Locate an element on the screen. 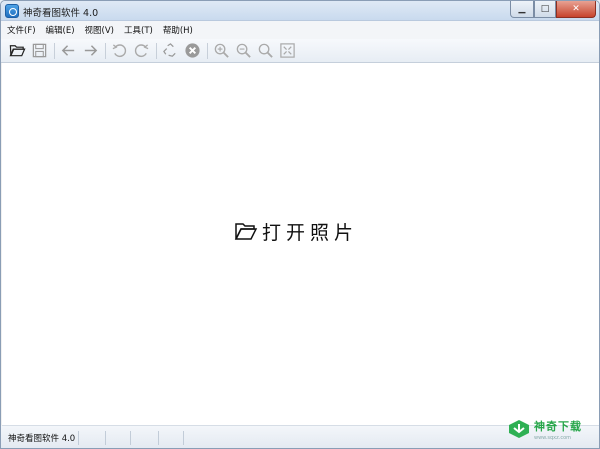 The height and width of the screenshot is (449, 600). save-icon is located at coordinates (39, 51).